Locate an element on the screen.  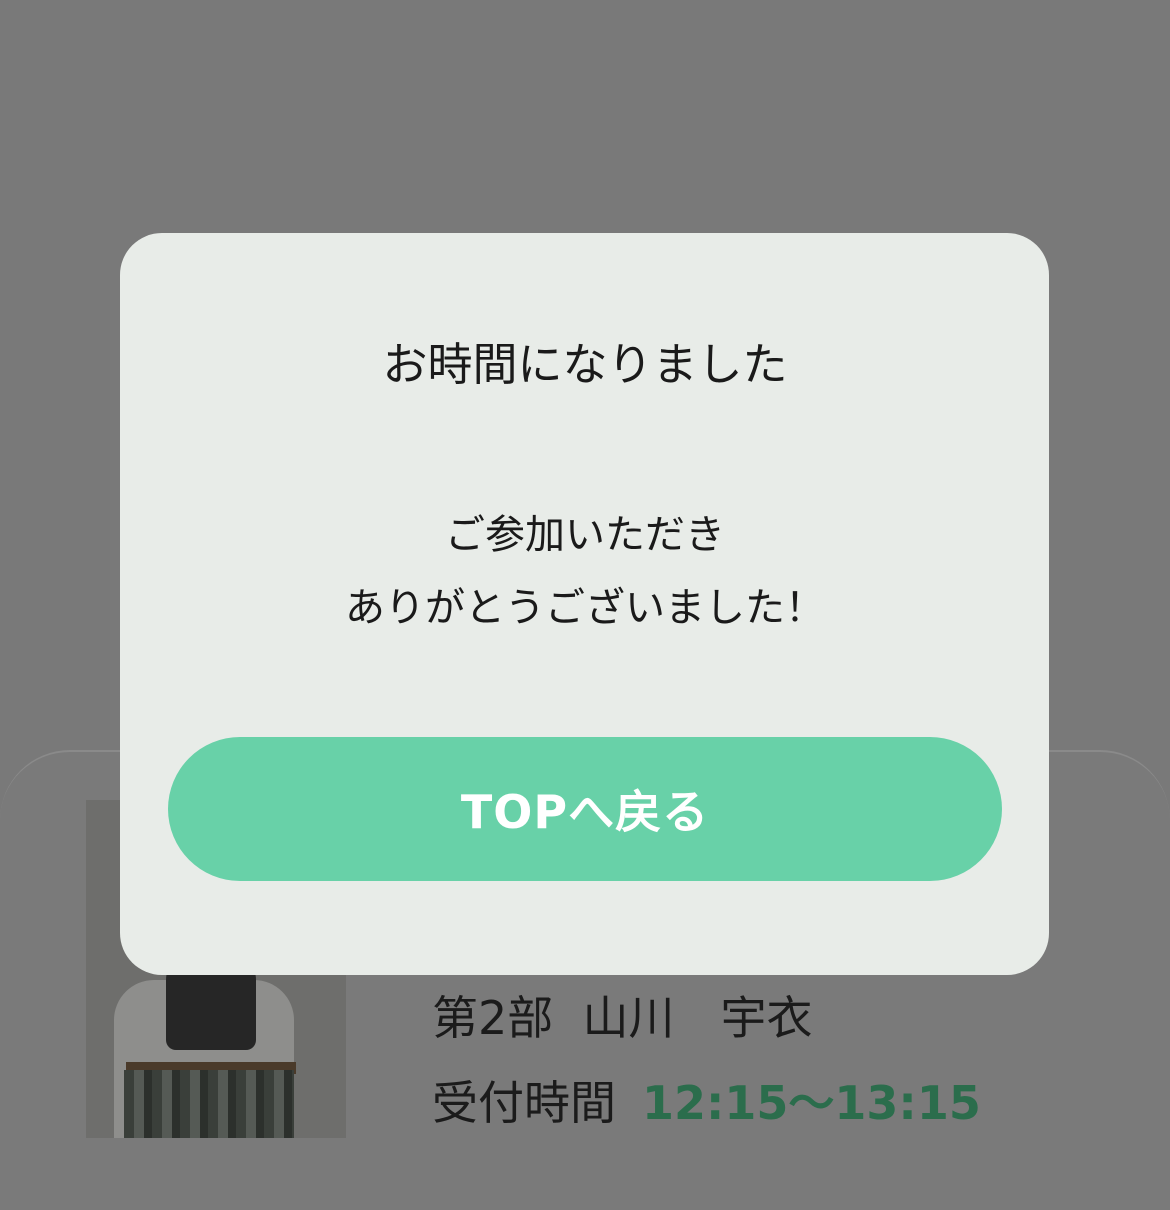
reception-label: 受付時間 is located at coordinates (524, 1103).